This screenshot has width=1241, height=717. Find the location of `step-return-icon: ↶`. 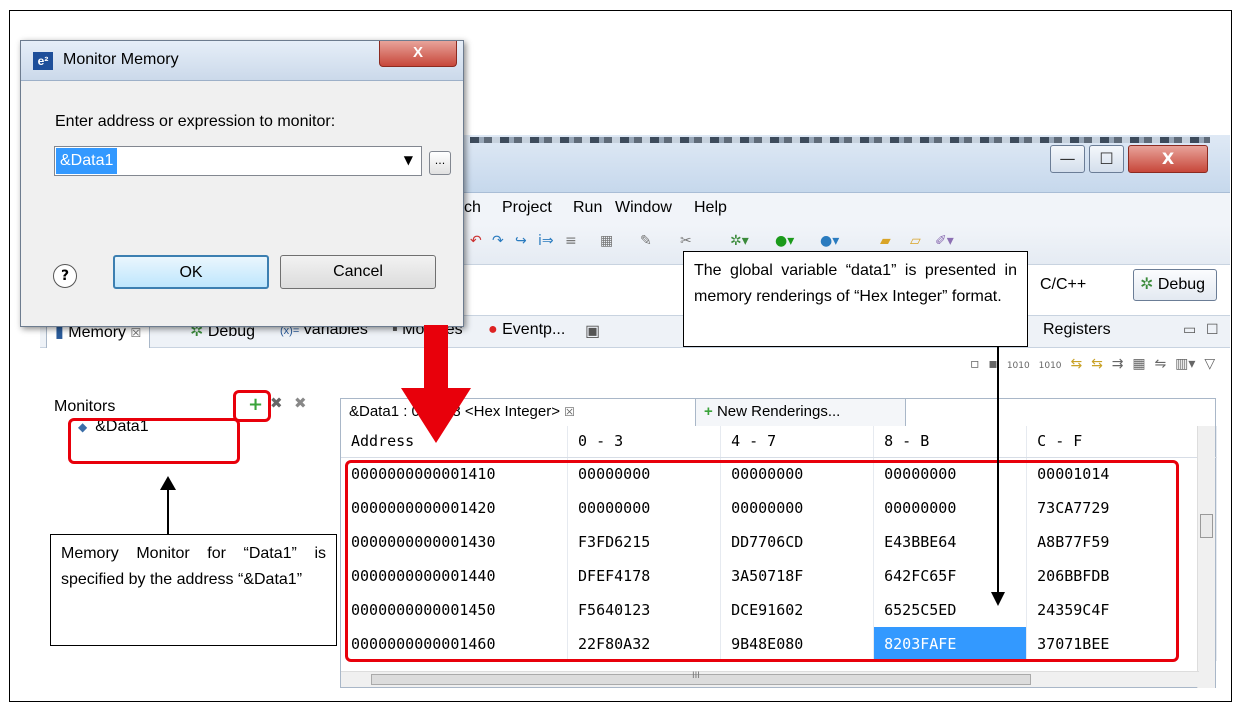

step-return-icon: ↶ is located at coordinates (476, 241).